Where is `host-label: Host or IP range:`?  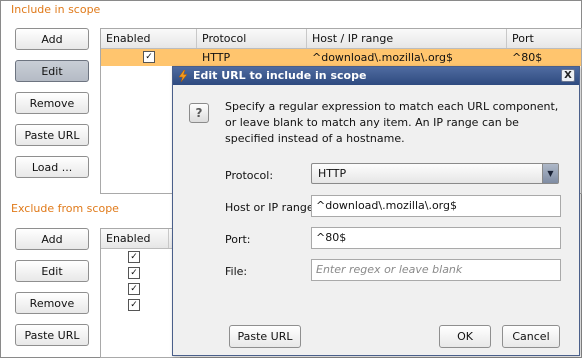 host-label: Host or IP range: is located at coordinates (271, 207).